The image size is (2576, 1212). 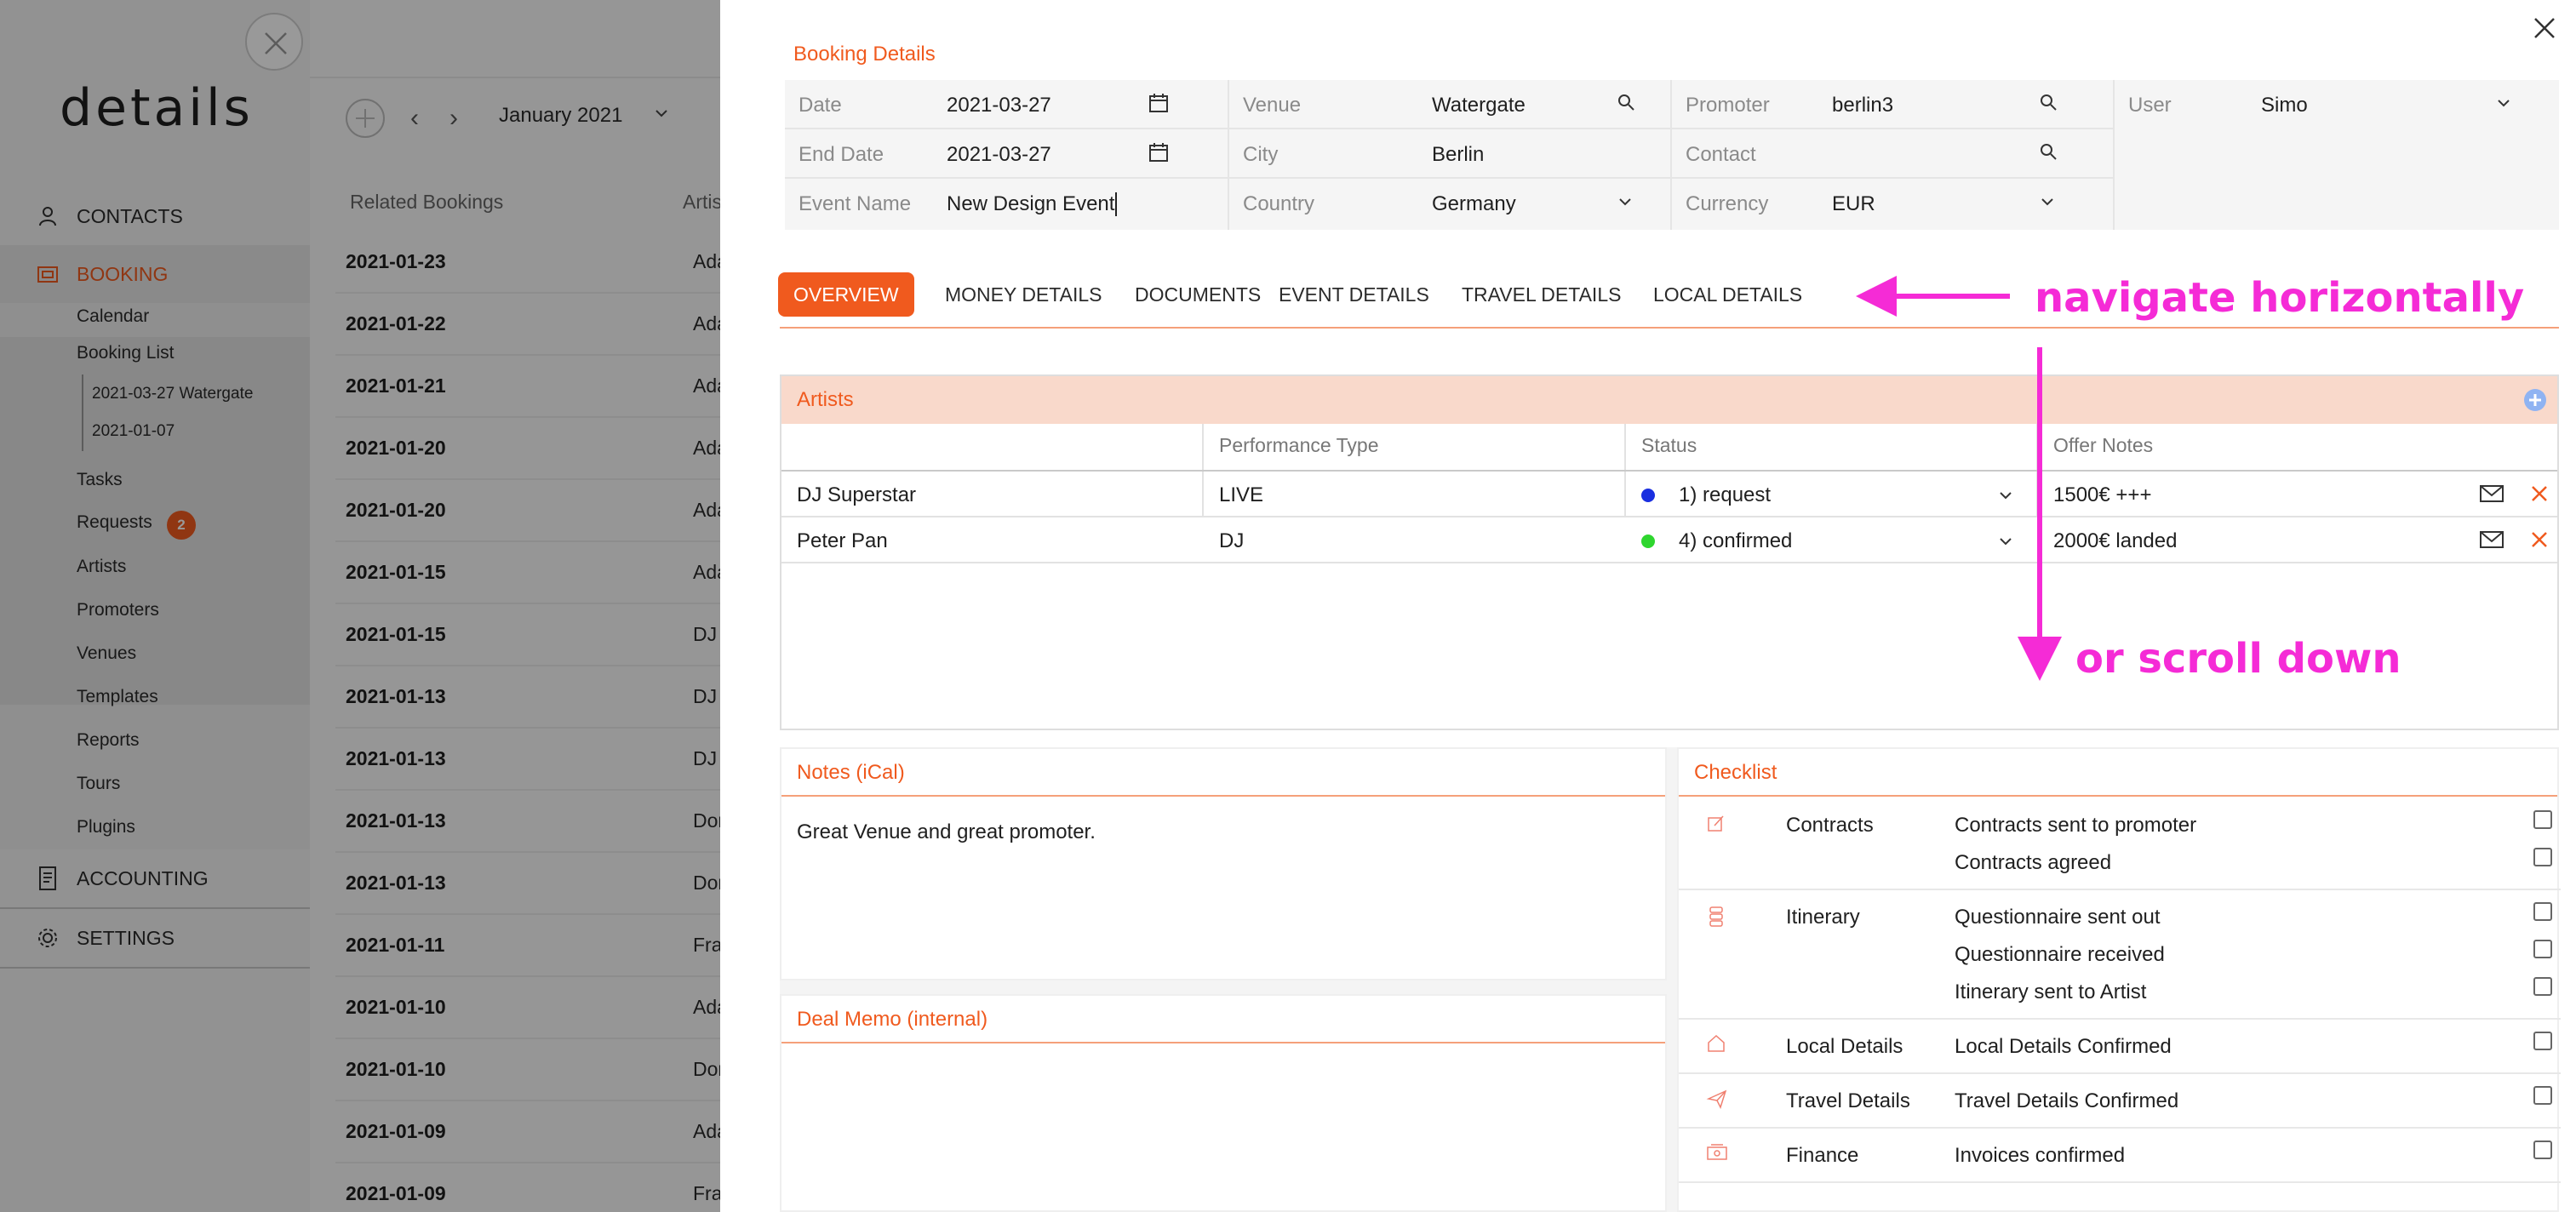 I want to click on plane-icon, so click(x=1716, y=1099).